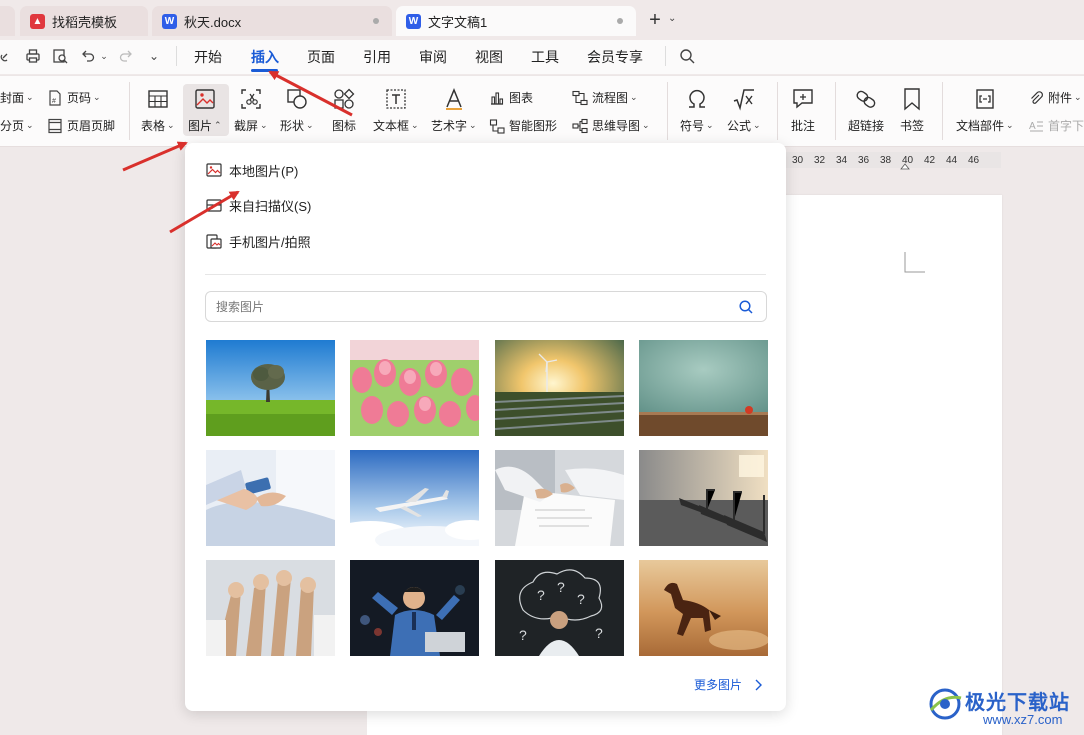  I want to click on print-icon, so click(33, 56).